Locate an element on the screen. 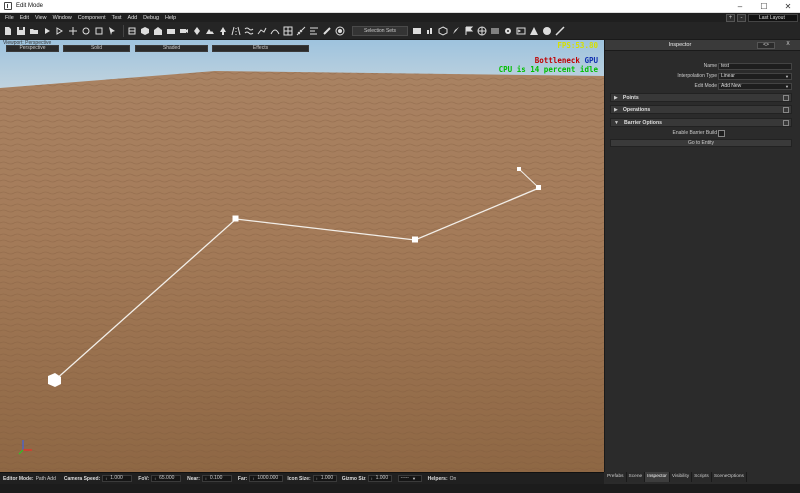 The width and height of the screenshot is (800, 493). layer-icon is located at coordinates (171, 31).